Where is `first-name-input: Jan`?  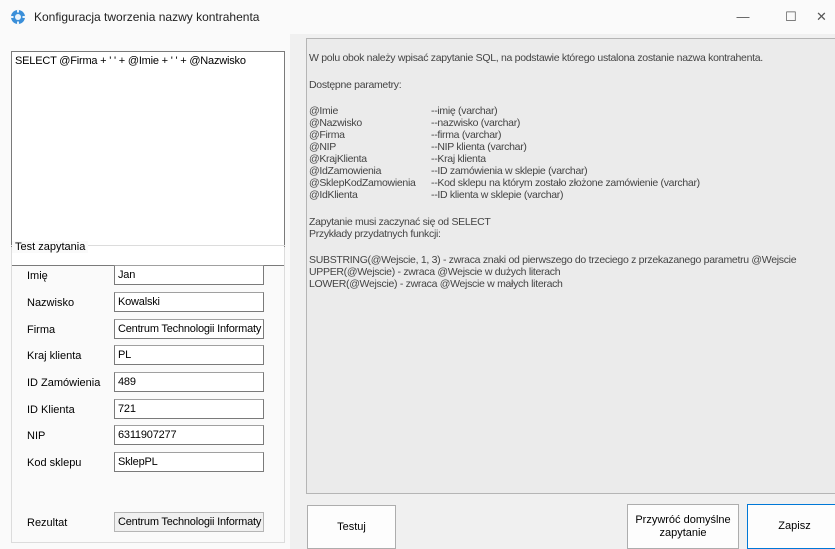 first-name-input: Jan is located at coordinates (189, 275).